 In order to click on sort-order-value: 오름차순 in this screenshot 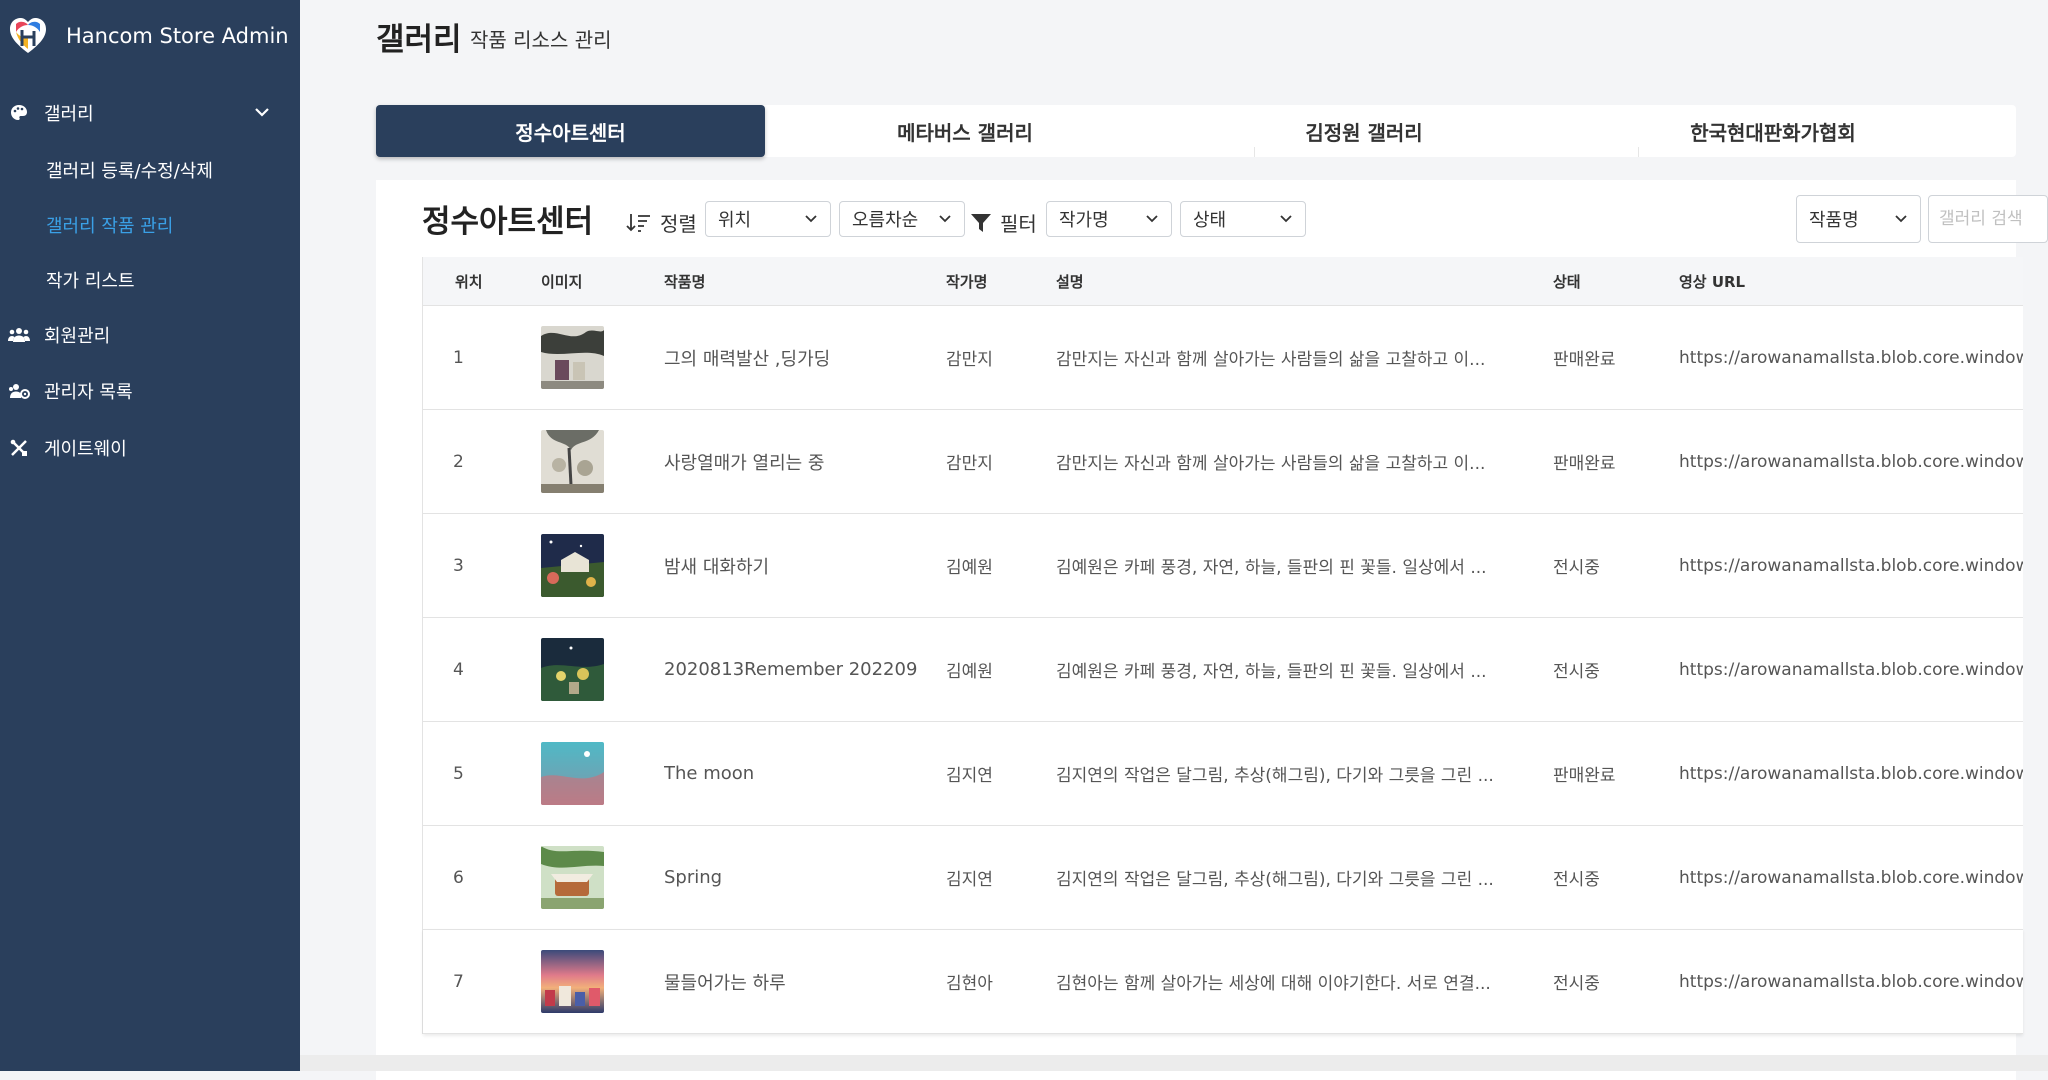, I will do `click(885, 220)`.